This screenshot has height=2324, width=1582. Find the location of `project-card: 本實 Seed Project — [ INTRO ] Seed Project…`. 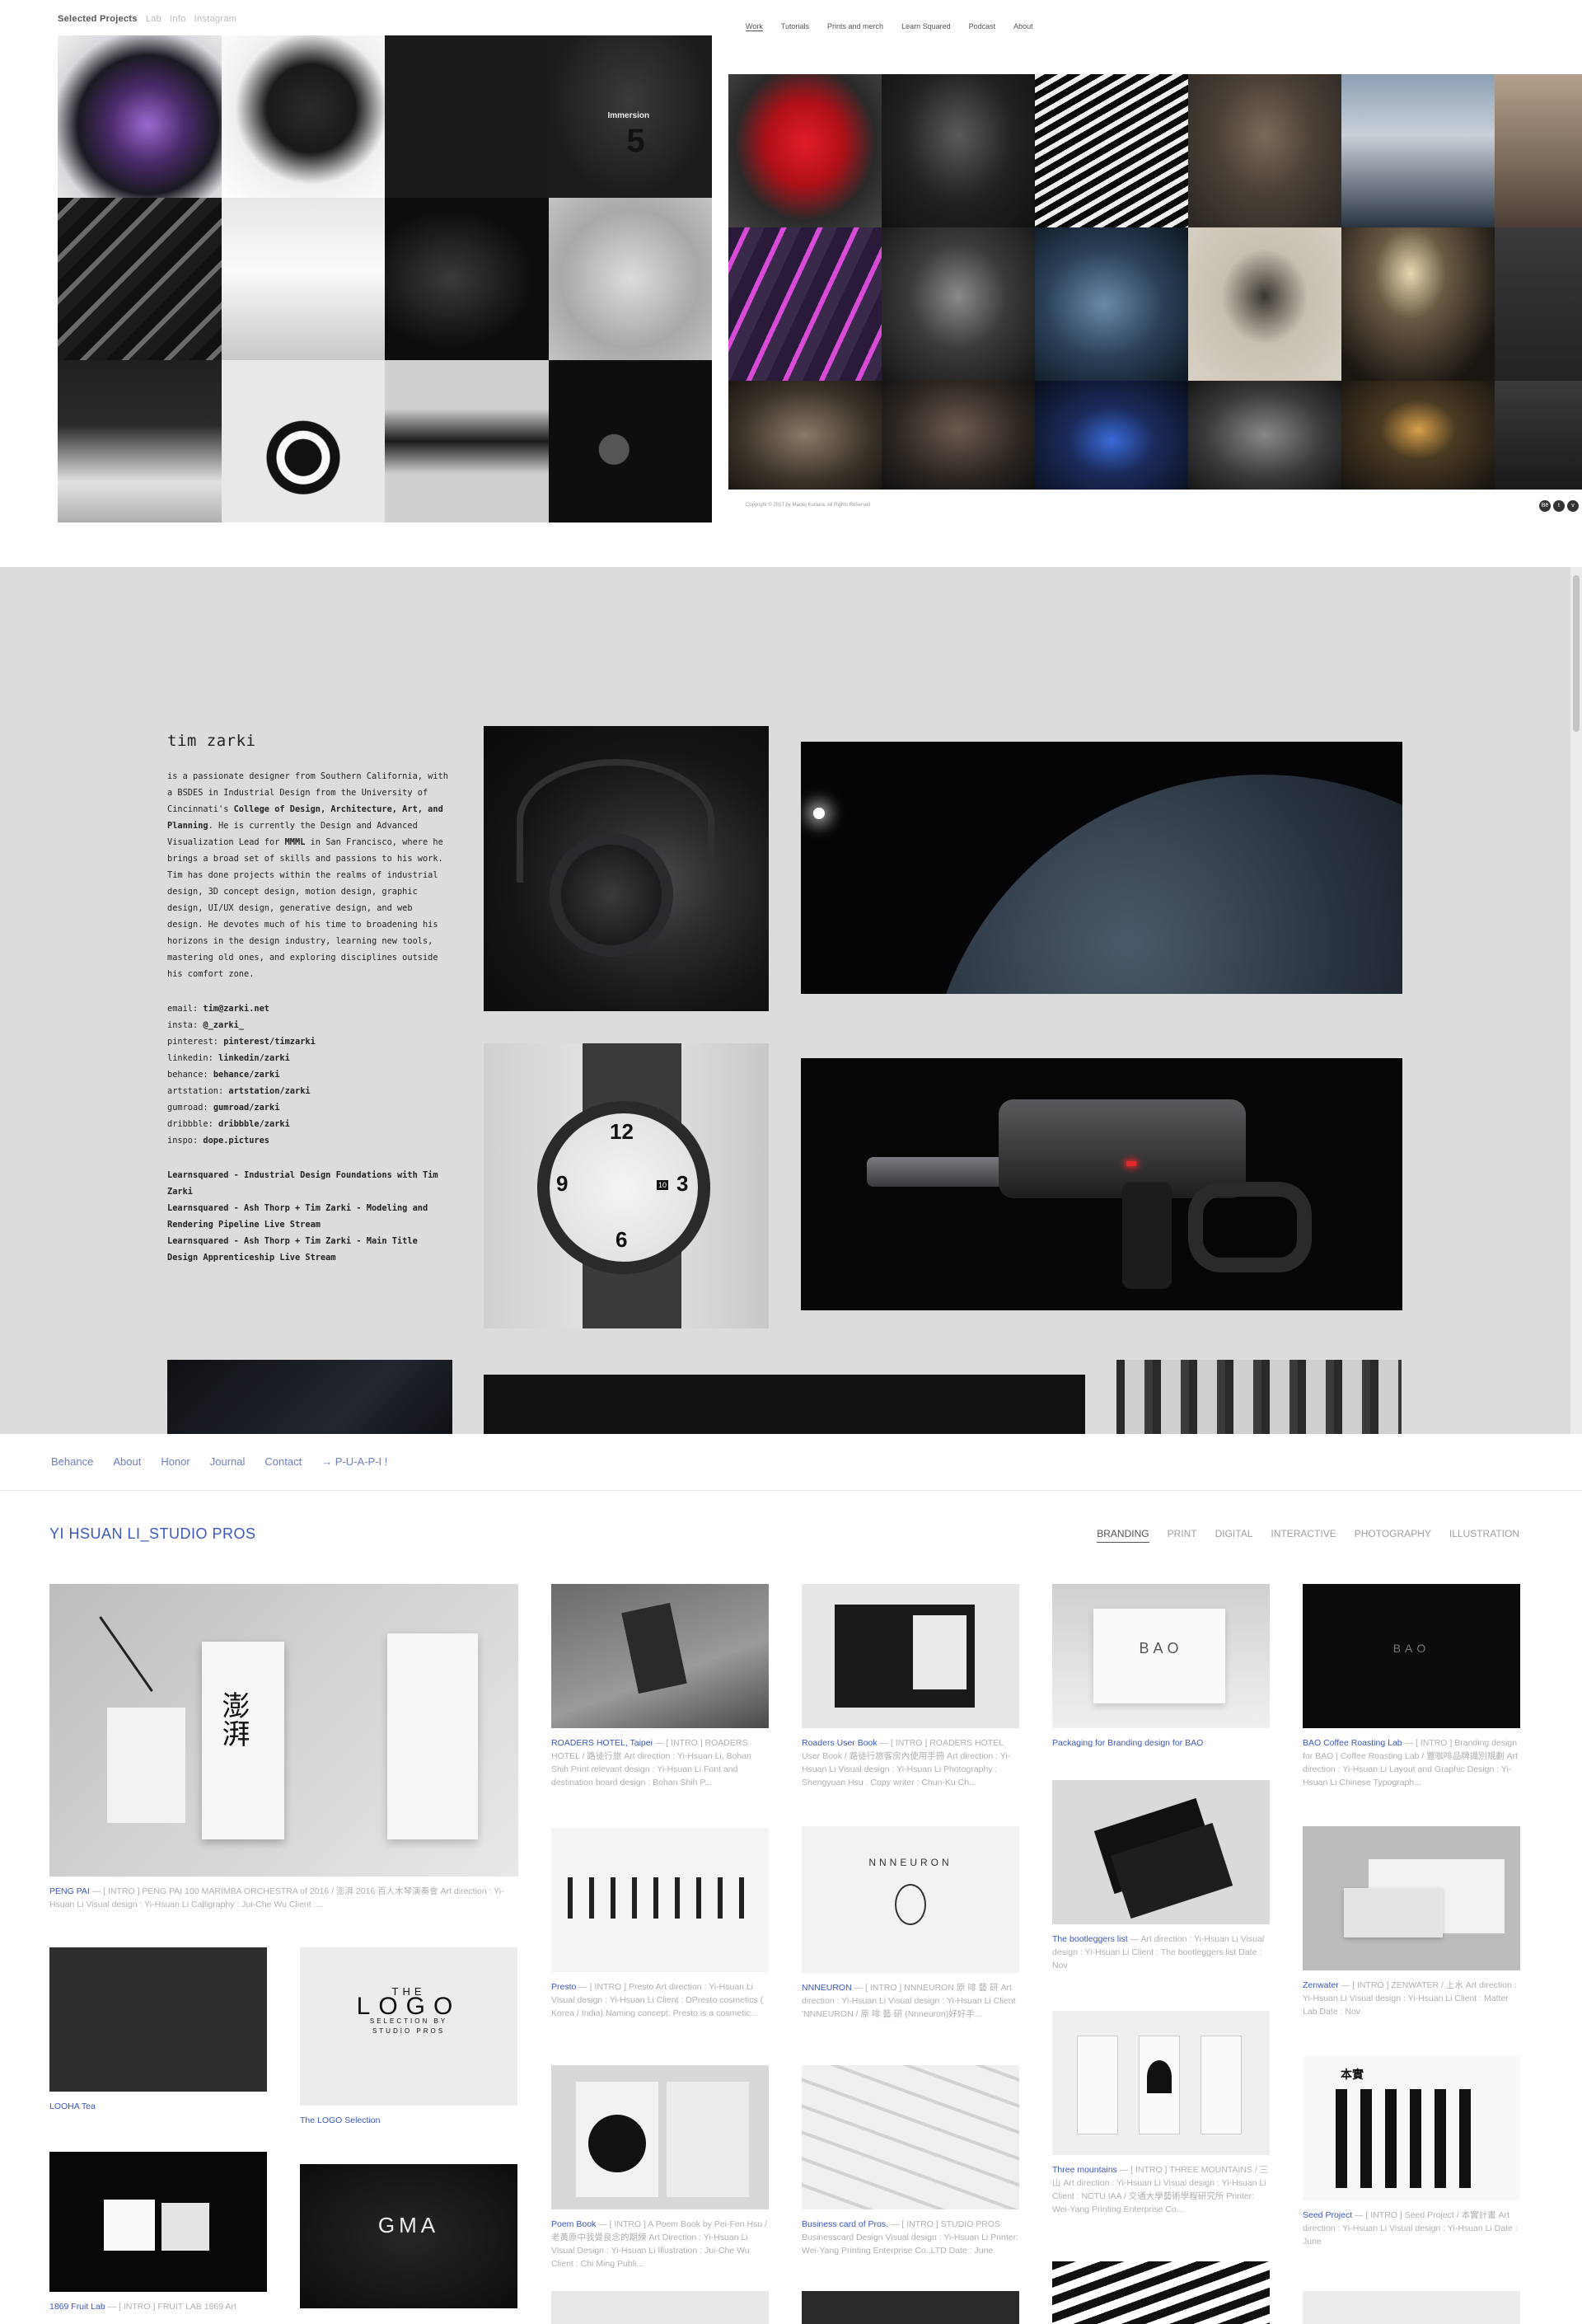

project-card: 本實 Seed Project — [ INTRO ] Seed Project… is located at coordinates (1412, 2152).